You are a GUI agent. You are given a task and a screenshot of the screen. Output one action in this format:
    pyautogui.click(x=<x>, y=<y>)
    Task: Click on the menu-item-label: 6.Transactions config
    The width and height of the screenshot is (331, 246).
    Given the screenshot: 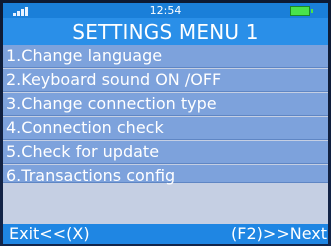 What is the action you would take?
    pyautogui.click(x=91, y=175)
    